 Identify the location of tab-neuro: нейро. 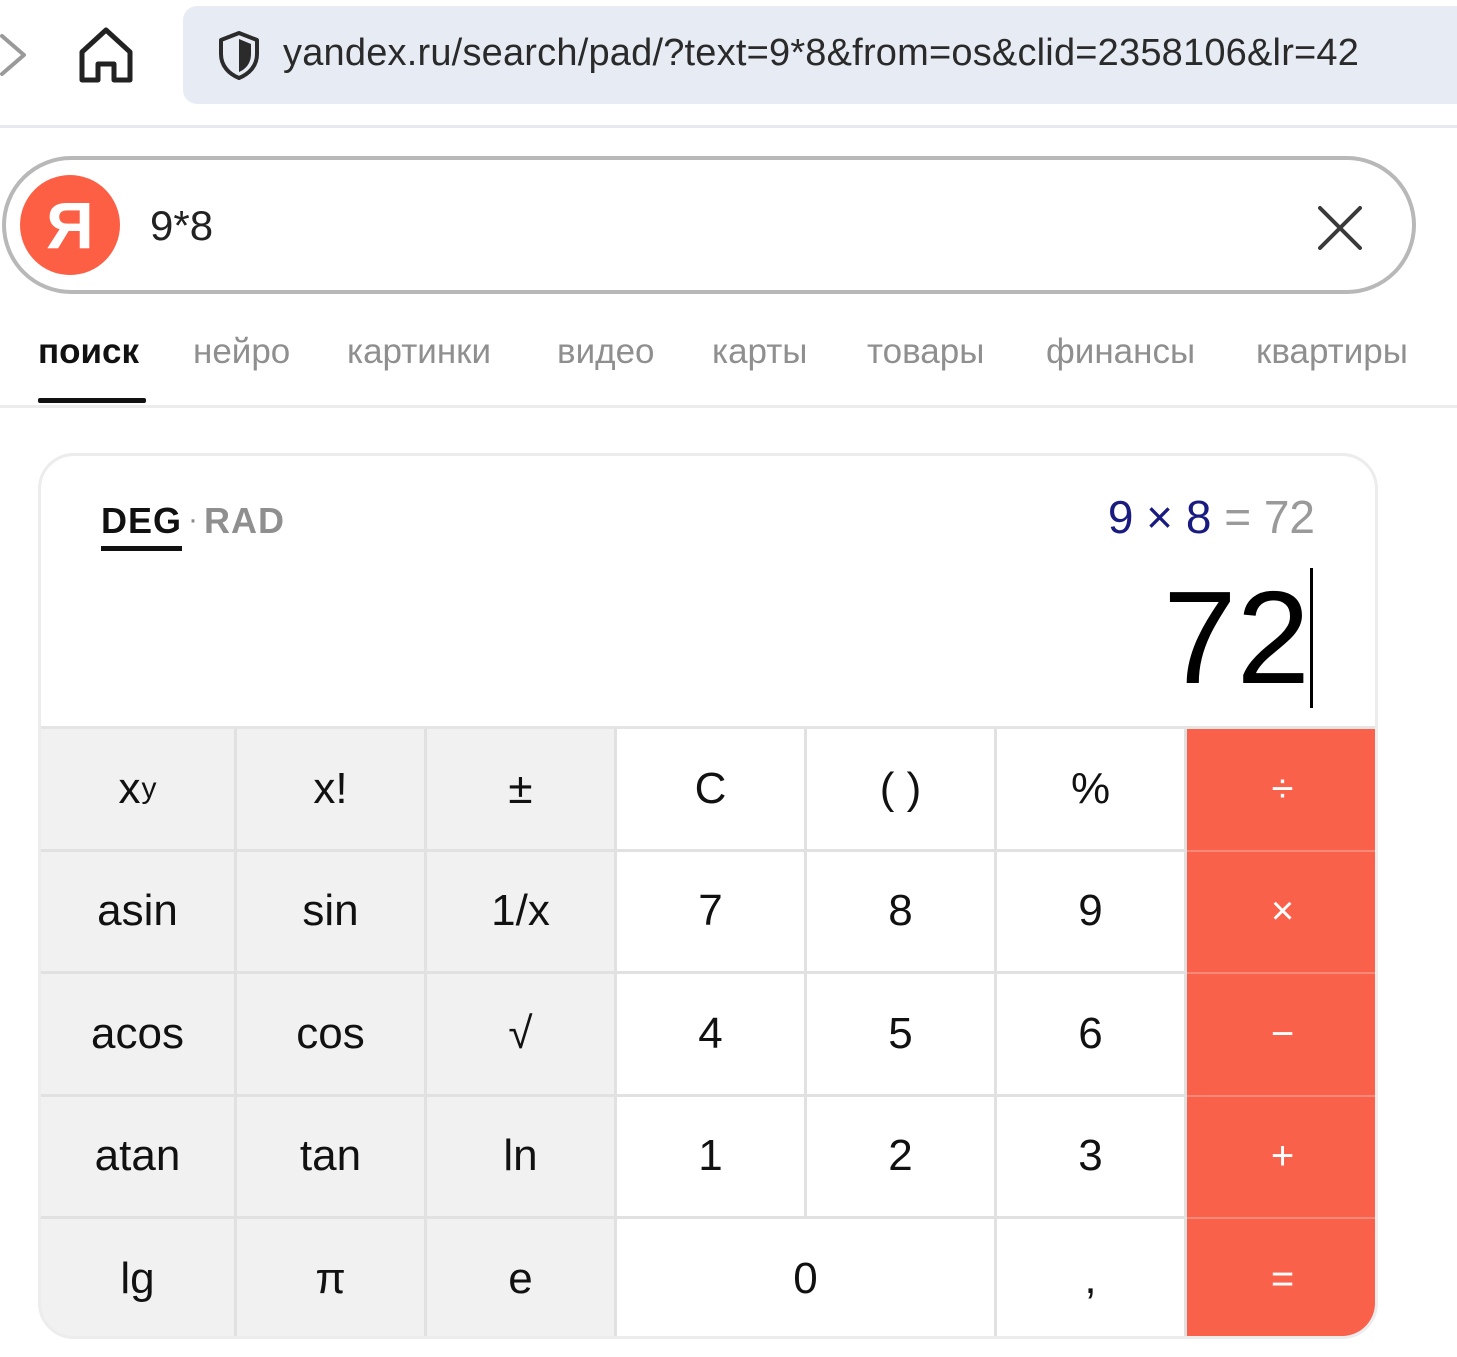
(241, 352).